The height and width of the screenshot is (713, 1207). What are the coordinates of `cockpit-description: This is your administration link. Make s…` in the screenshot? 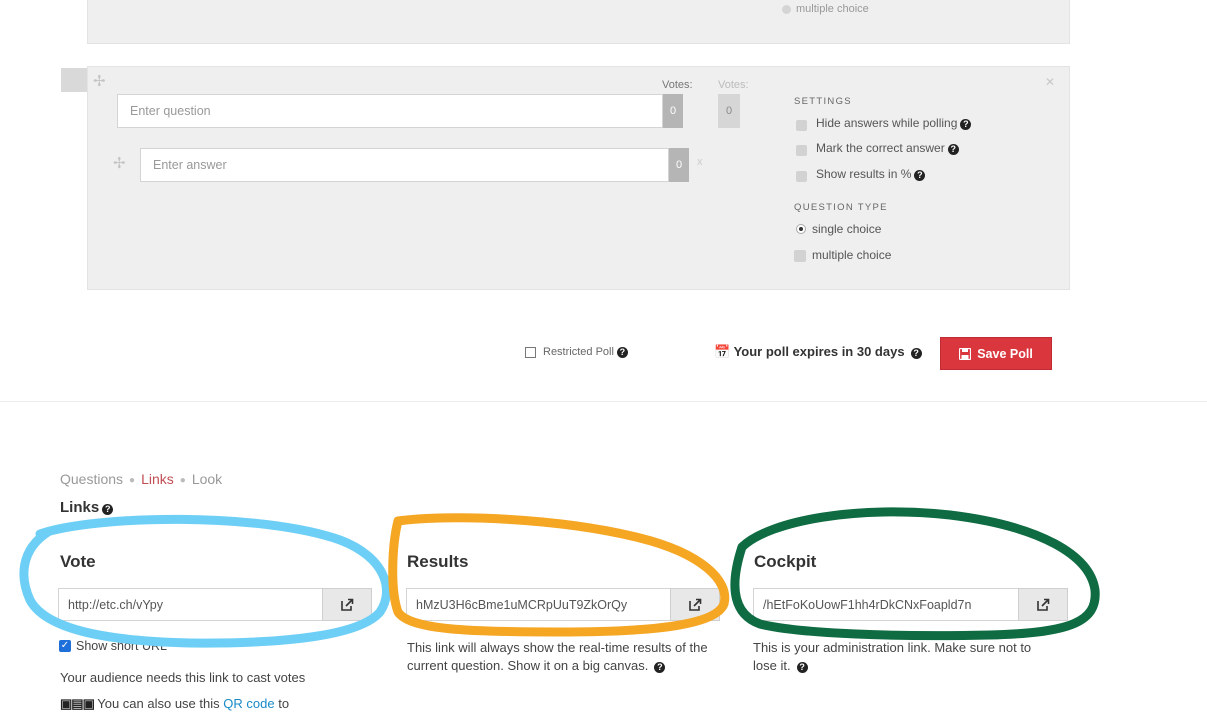 It's located at (892, 656).